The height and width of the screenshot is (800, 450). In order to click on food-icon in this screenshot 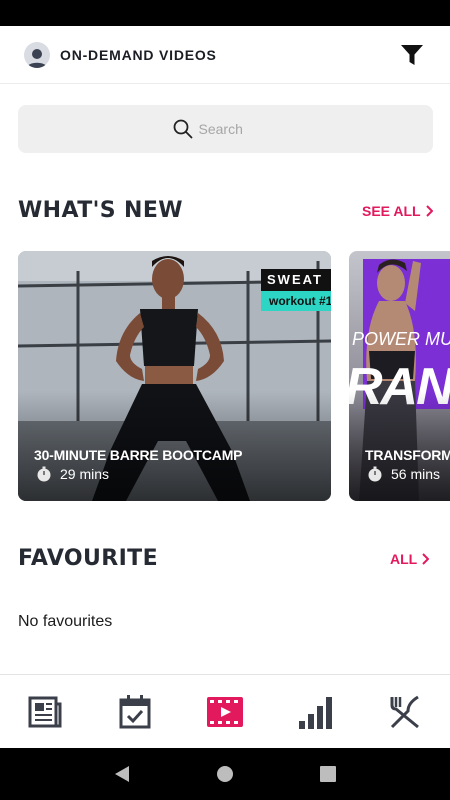, I will do `click(404, 711)`.